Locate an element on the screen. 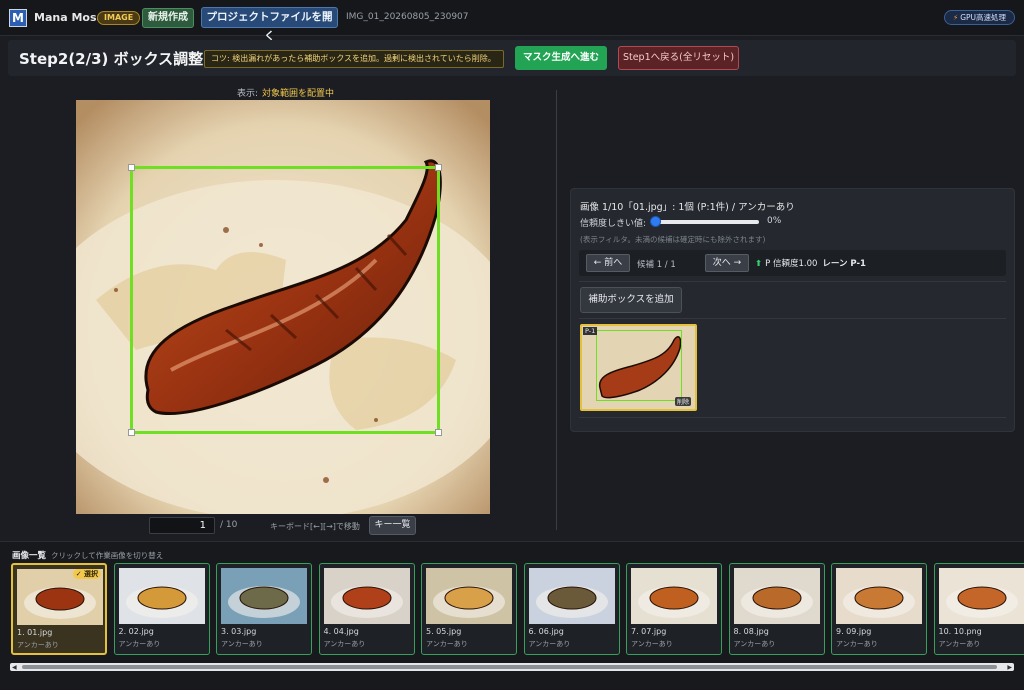 The image size is (1024, 690). gpu-badge-label: GPU高速処理 is located at coordinates (983, 17).